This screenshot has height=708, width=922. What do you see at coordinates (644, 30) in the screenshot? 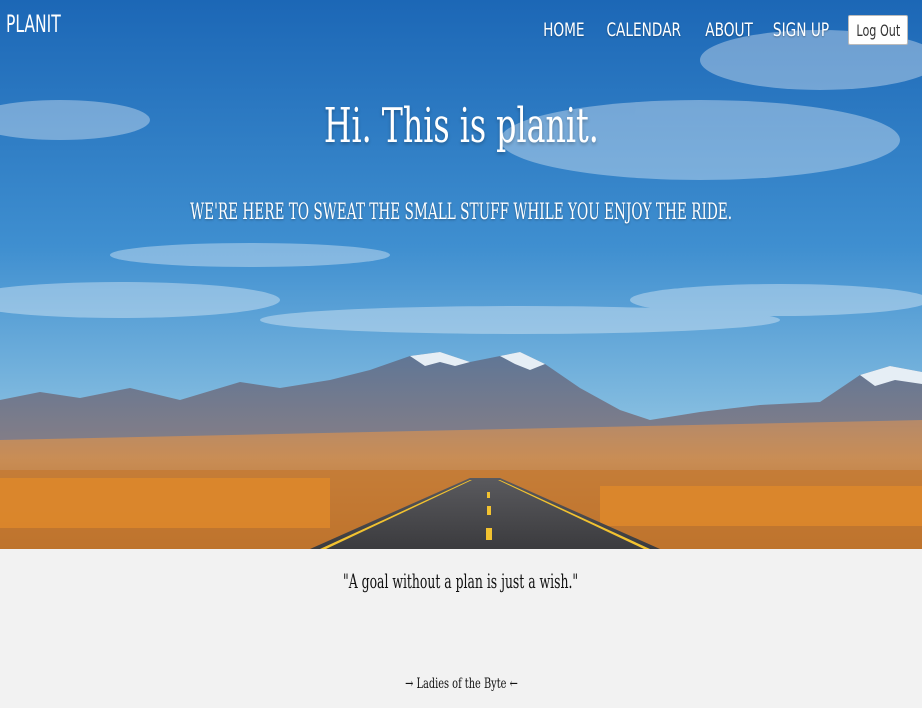
I see `nav-calendar-link: CALENDAR` at bounding box center [644, 30].